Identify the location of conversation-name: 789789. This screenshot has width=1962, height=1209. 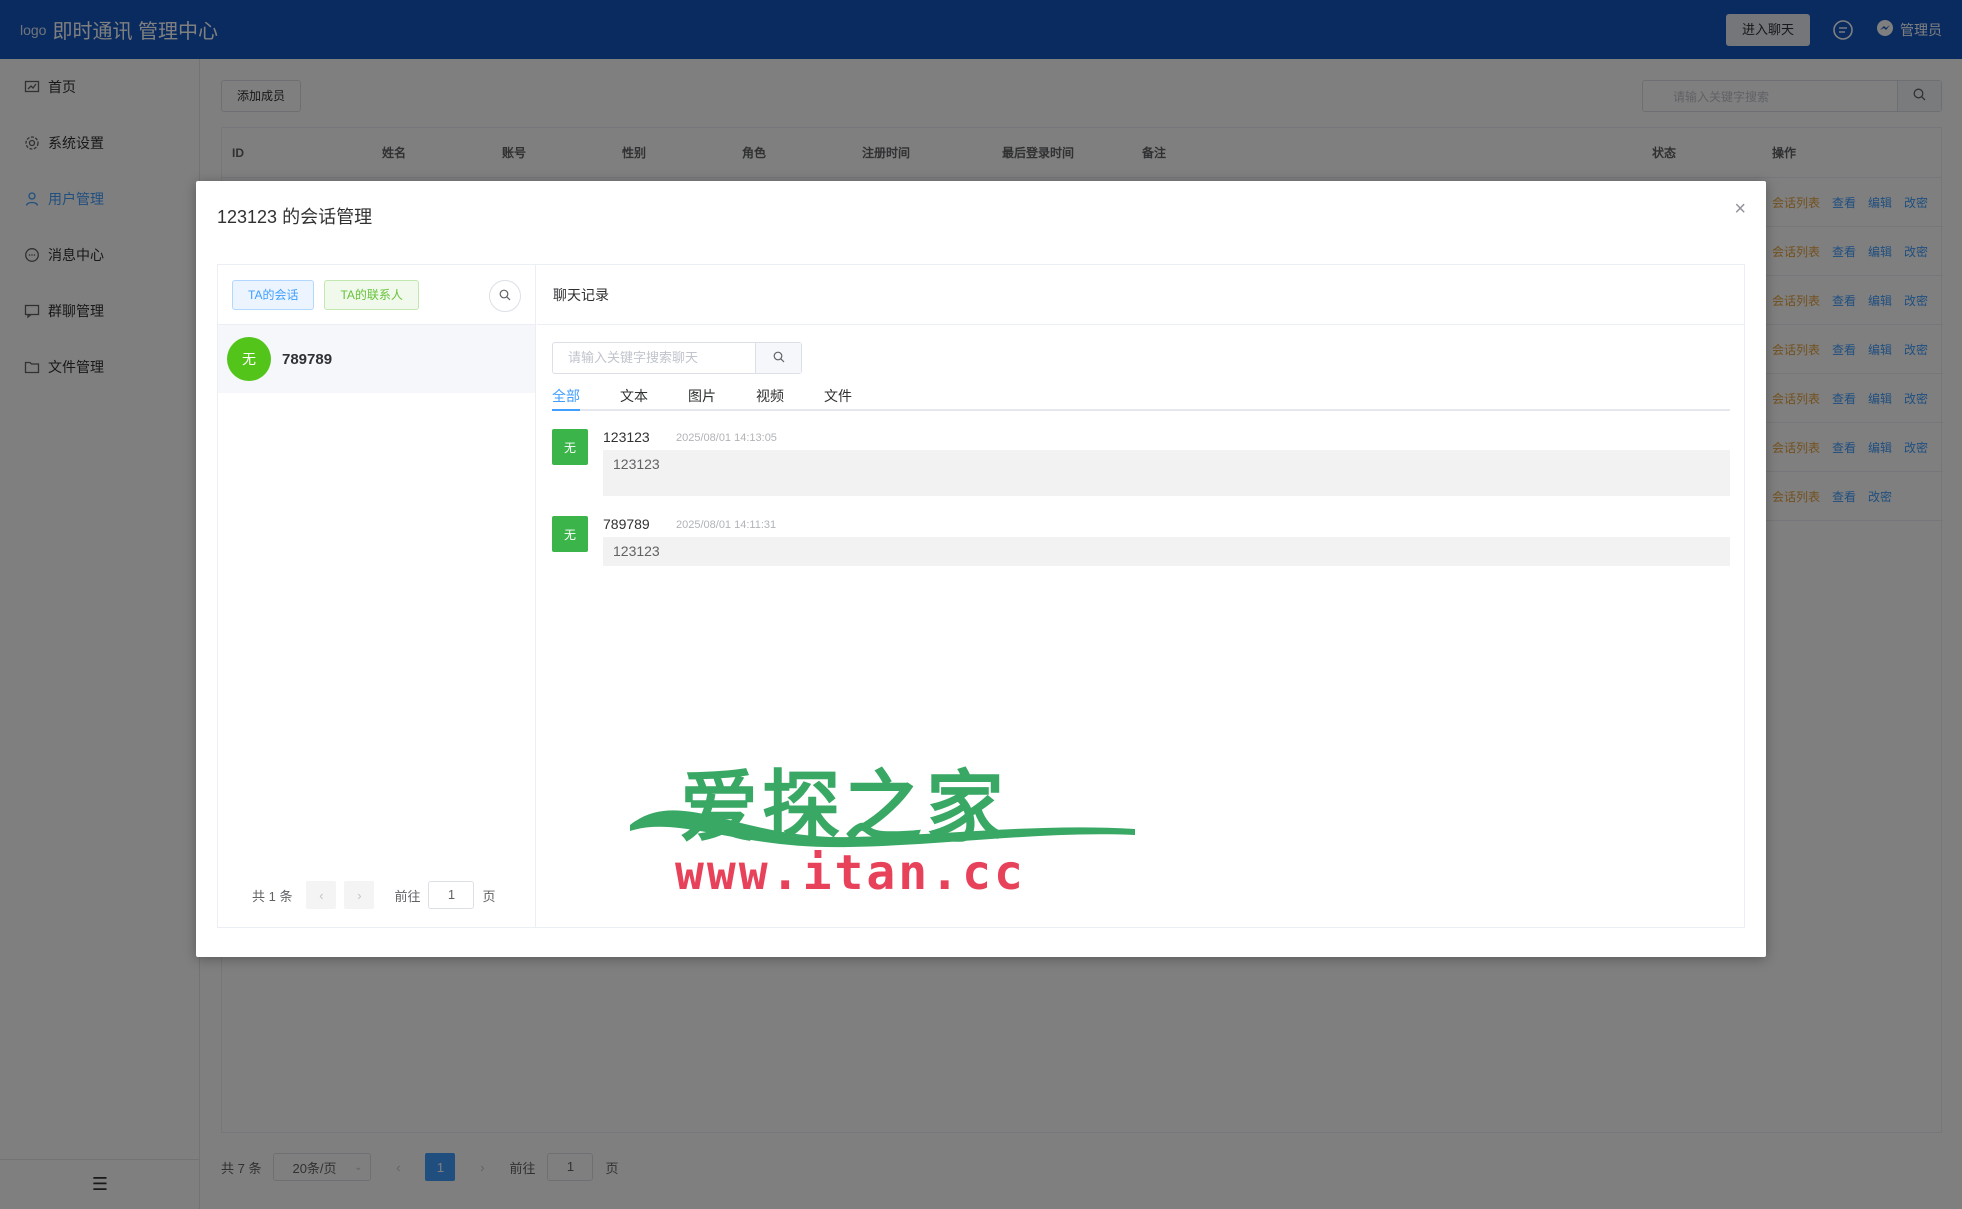
(307, 359).